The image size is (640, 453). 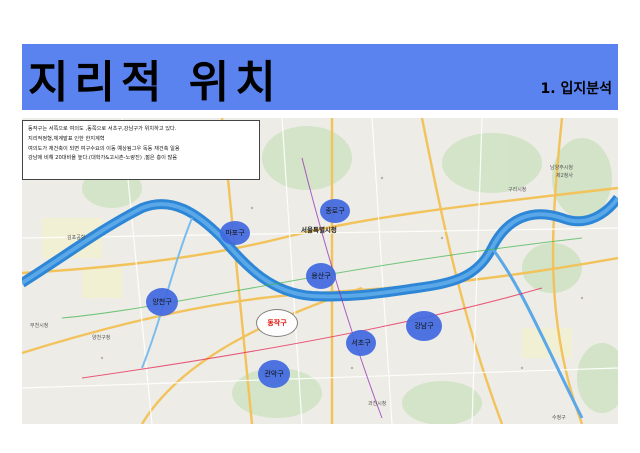 What do you see at coordinates (321, 276) in the screenshot?
I see `district-marker-yongsan: 용산구` at bounding box center [321, 276].